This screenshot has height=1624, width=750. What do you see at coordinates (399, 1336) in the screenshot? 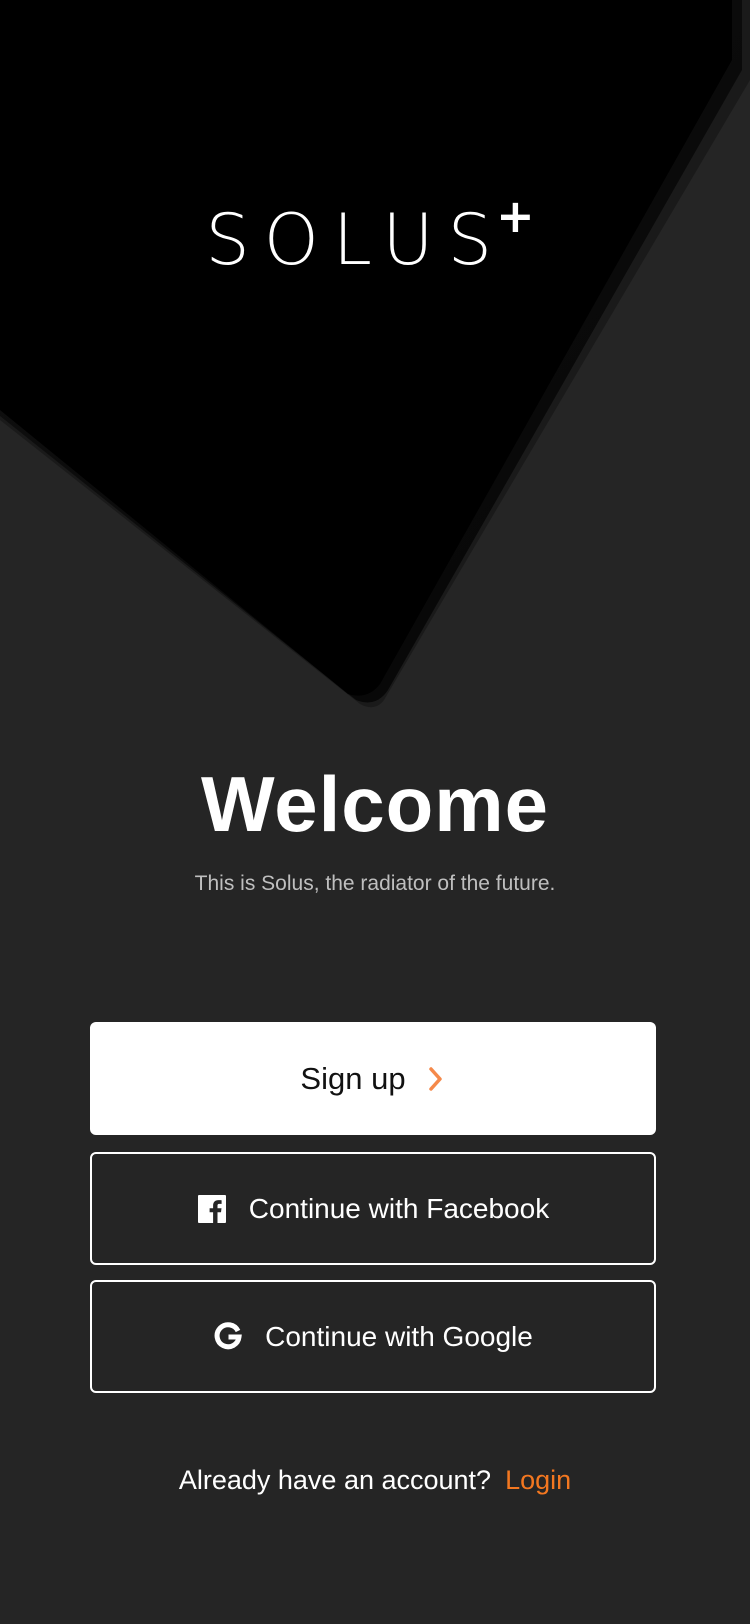
I see `continue-with-google-label: Continue with Google` at bounding box center [399, 1336].